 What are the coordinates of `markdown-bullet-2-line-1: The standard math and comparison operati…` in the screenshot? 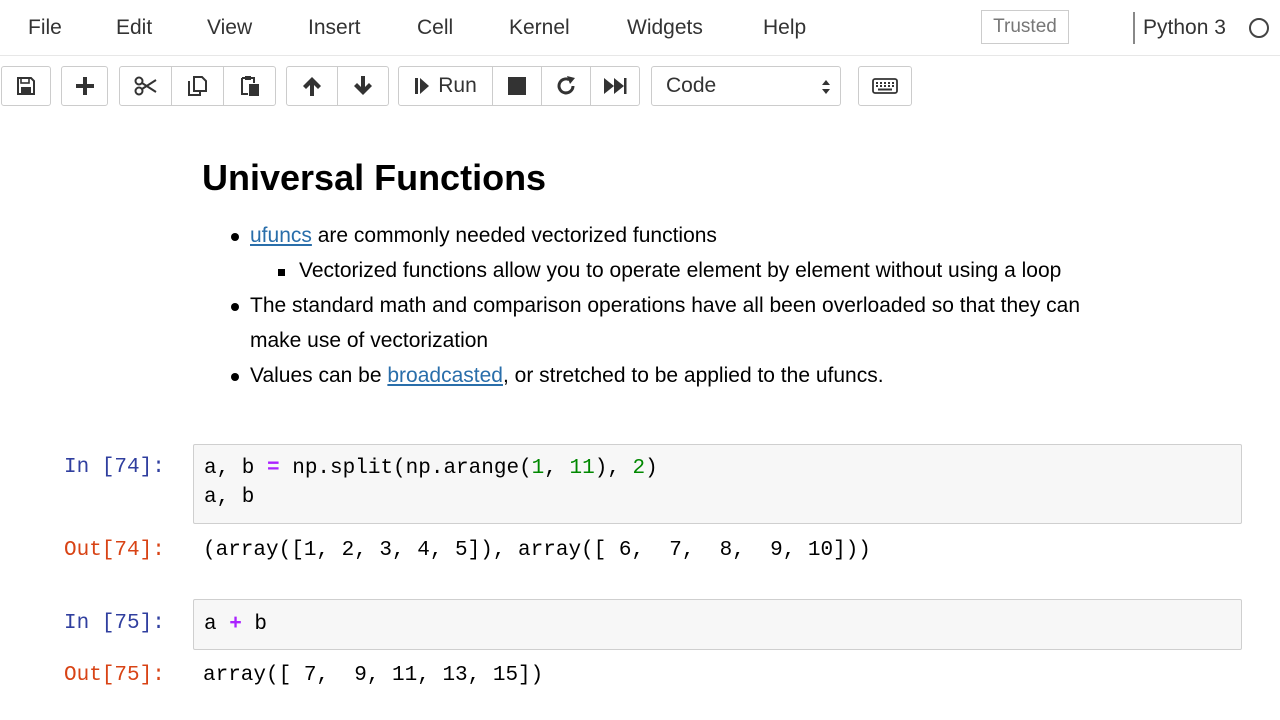 It's located at (665, 305).